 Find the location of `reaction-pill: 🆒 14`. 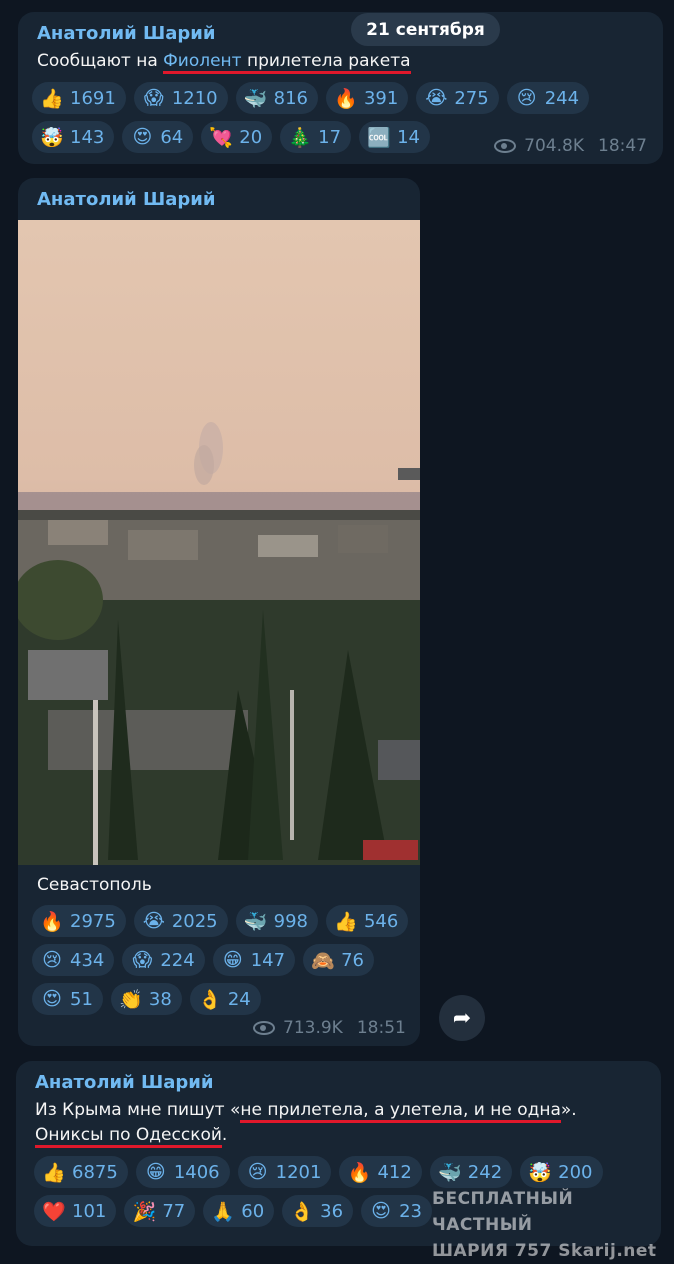

reaction-pill: 🆒 14 is located at coordinates (394, 137).